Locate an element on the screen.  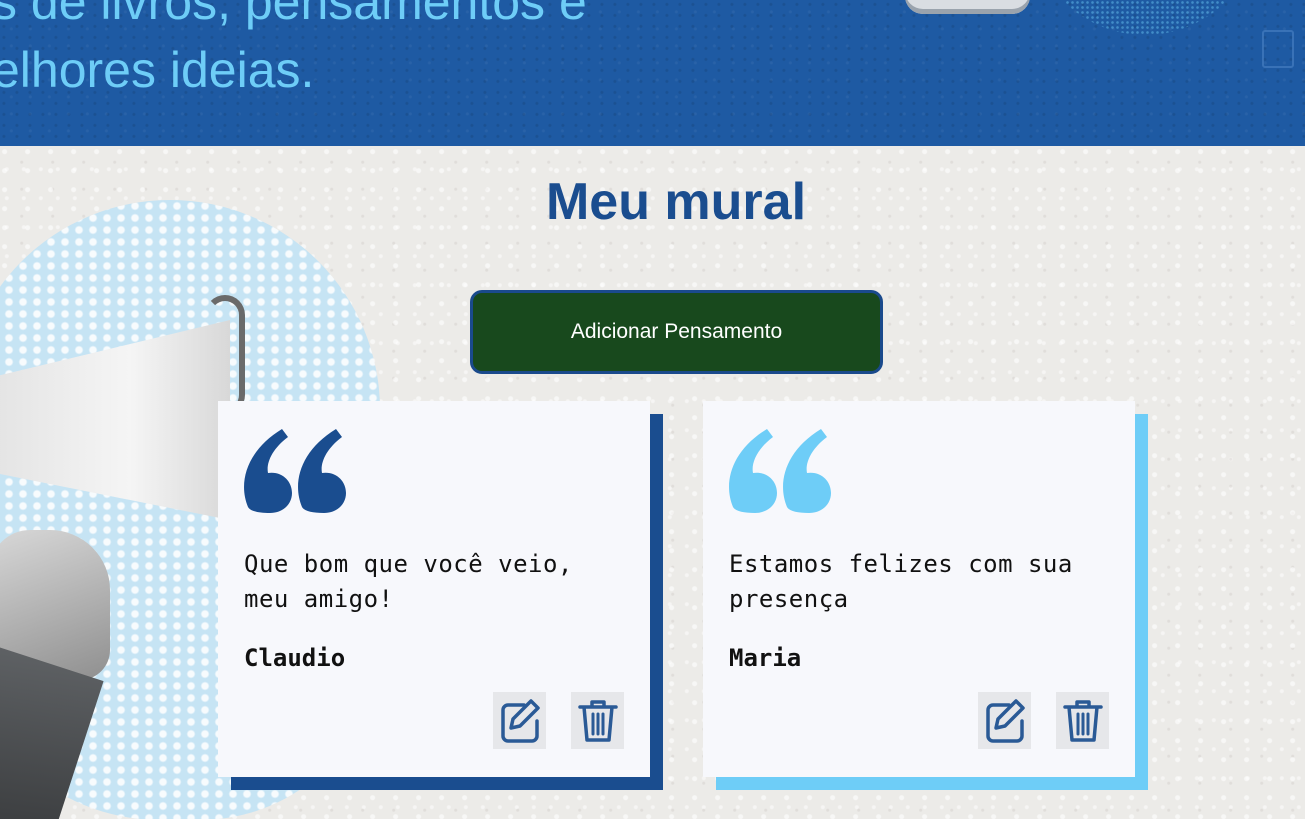
megaphone-handle is located at coordinates (225, 355).